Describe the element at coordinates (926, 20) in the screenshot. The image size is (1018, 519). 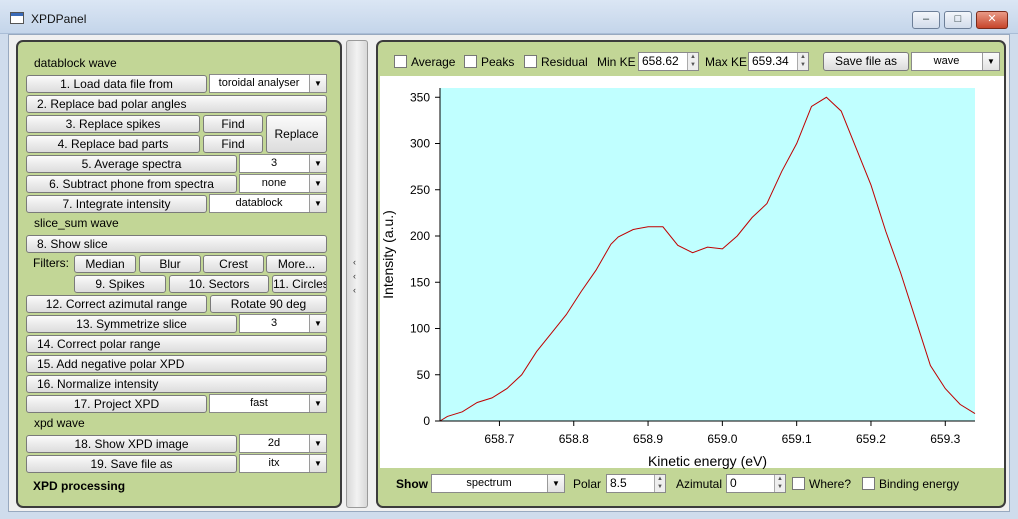
I see `minimize-icon: –` at that location.